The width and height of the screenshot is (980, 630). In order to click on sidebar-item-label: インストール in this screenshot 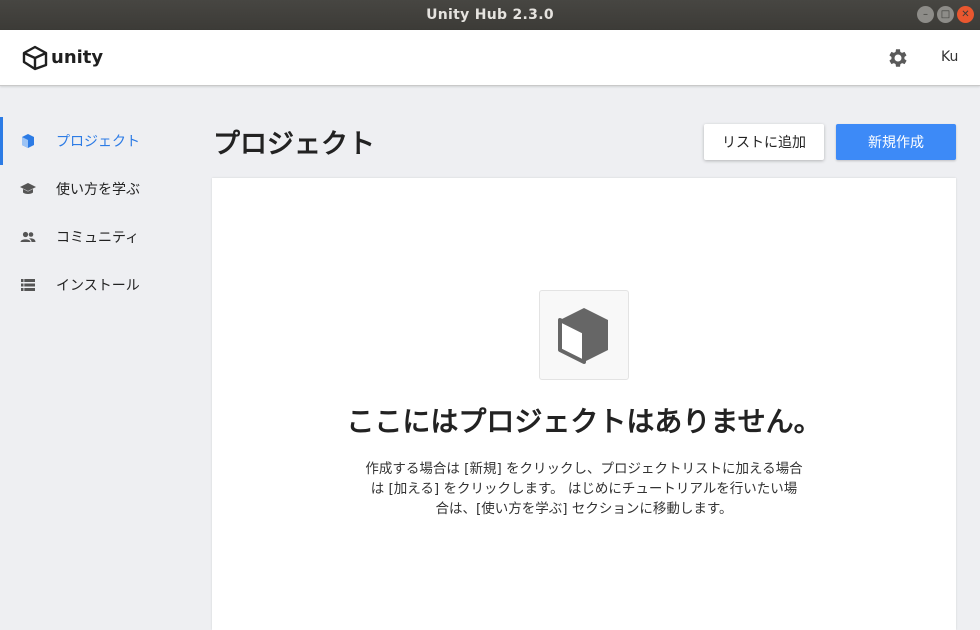, I will do `click(98, 286)`.